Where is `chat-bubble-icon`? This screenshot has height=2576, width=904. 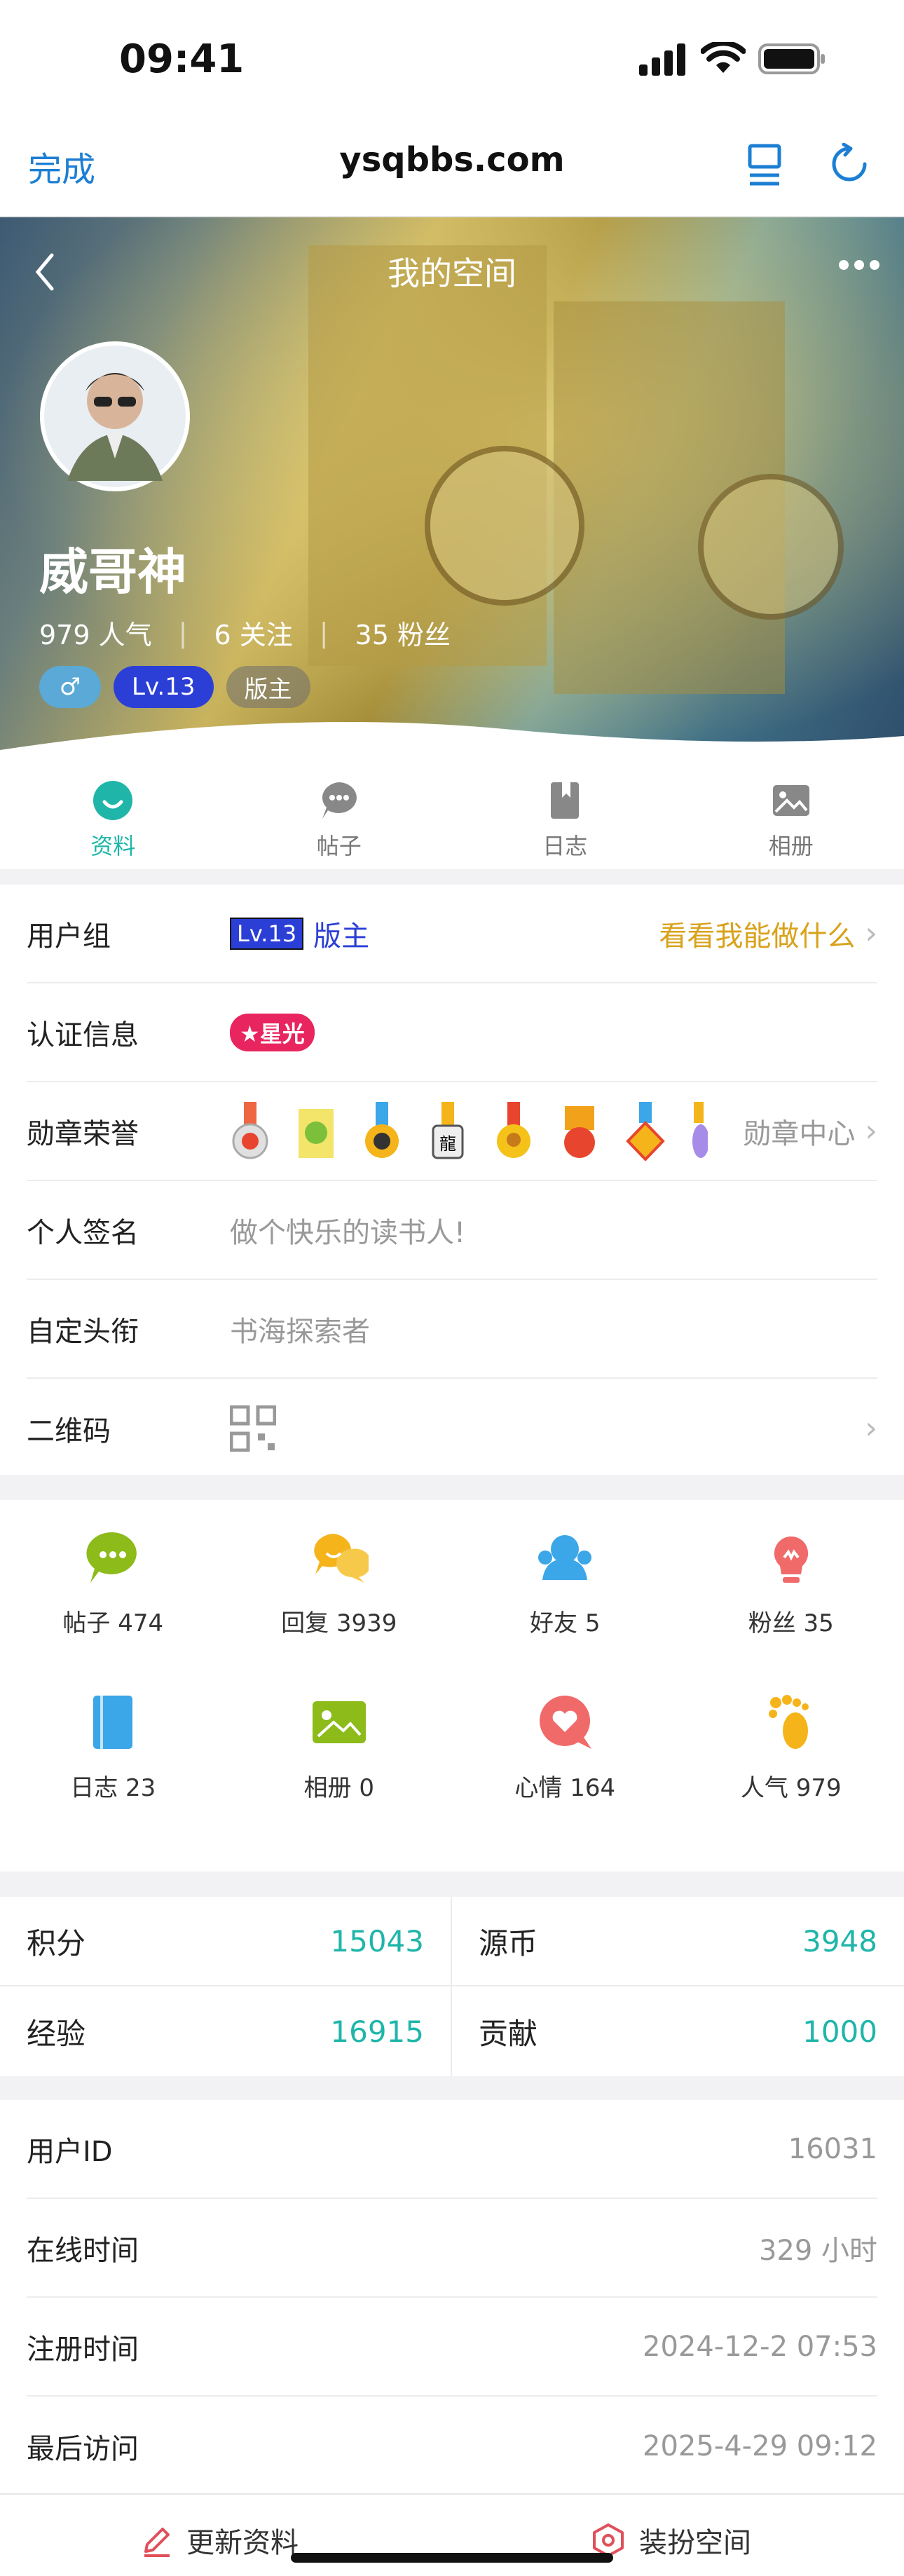
chat-bubble-icon is located at coordinates (111, 1557).